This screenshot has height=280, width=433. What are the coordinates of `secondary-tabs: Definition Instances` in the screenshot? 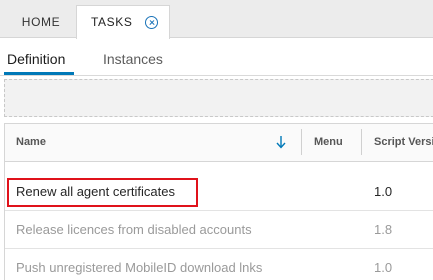 It's located at (216, 57).